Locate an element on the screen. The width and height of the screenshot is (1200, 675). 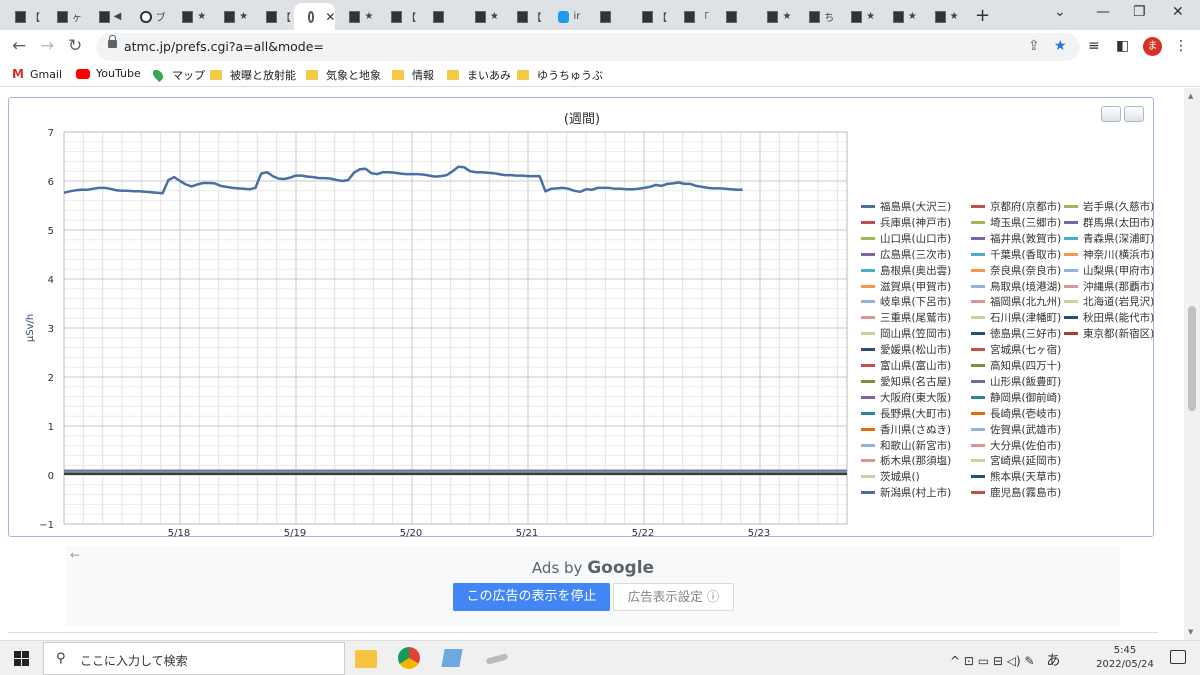
browser-tab: ブ is located at coordinates (147, 16).